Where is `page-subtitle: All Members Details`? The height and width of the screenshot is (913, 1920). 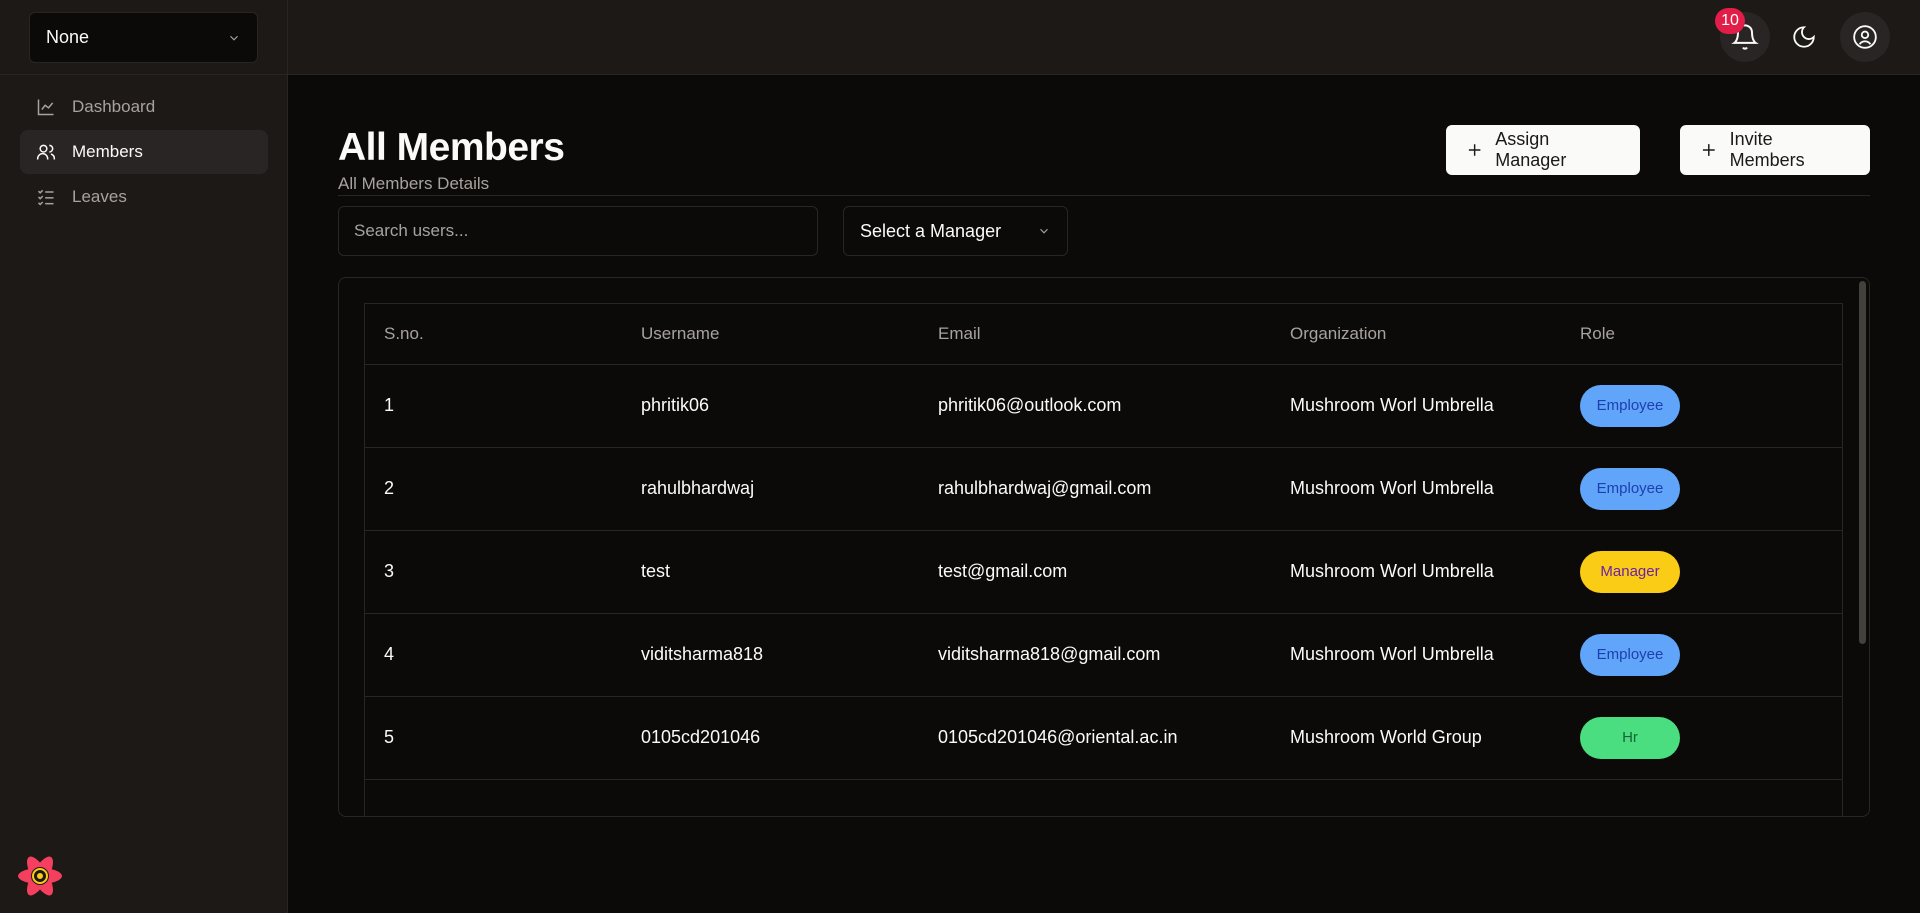
page-subtitle: All Members Details is located at coordinates (414, 183).